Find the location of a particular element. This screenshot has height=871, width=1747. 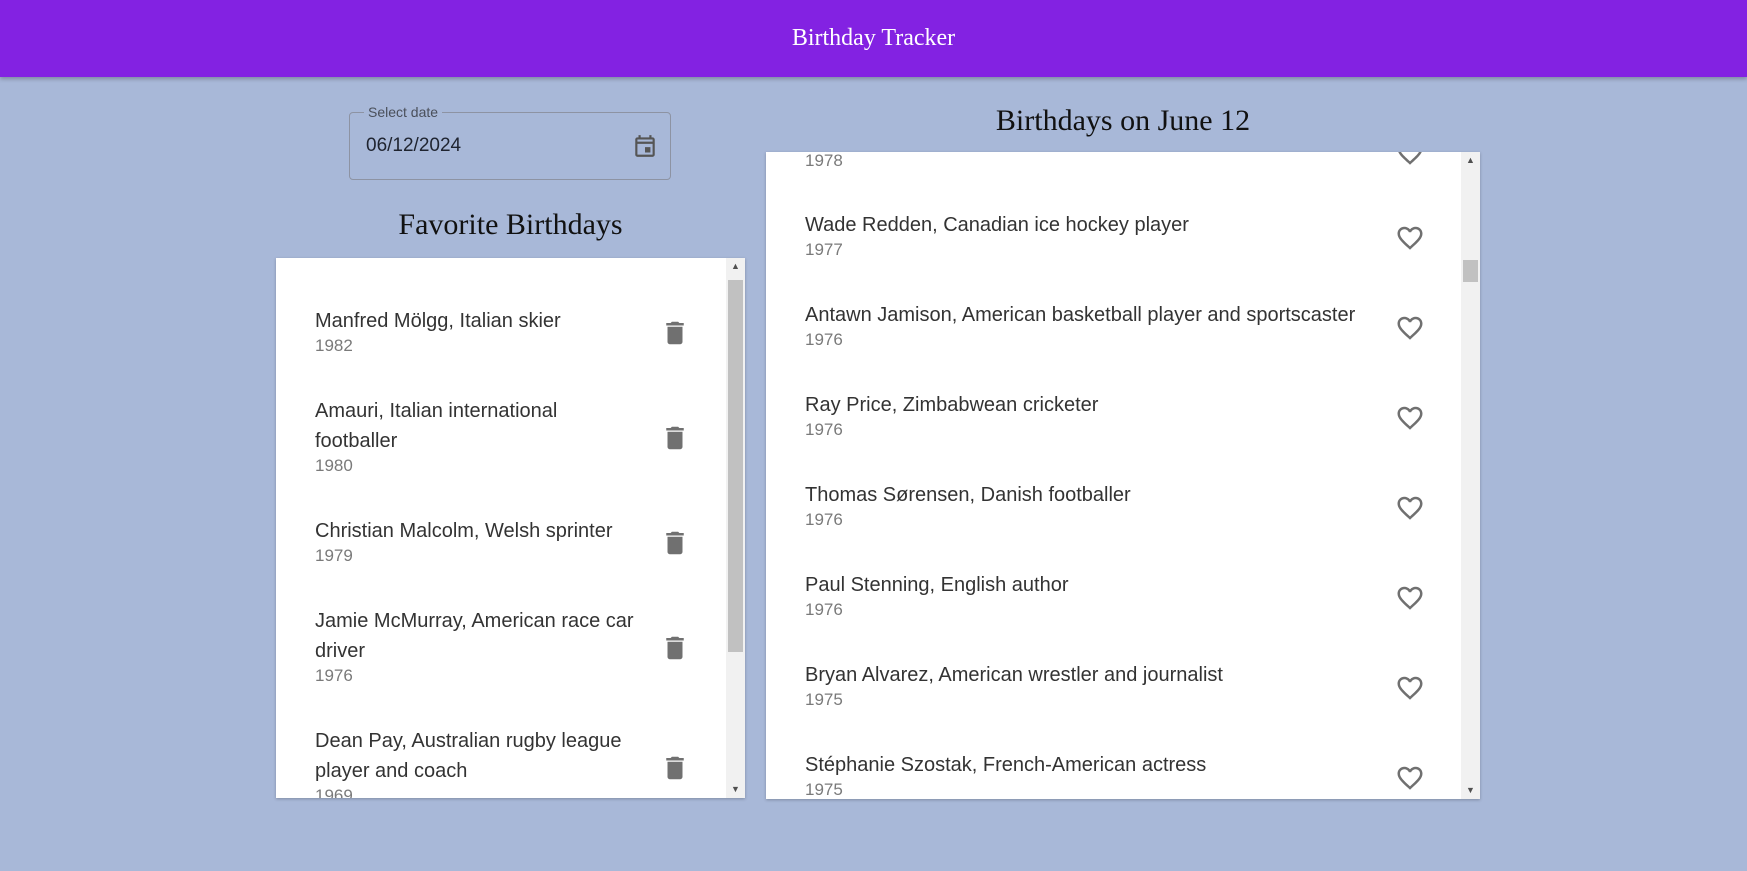

item-year: 1978 is located at coordinates (824, 161).